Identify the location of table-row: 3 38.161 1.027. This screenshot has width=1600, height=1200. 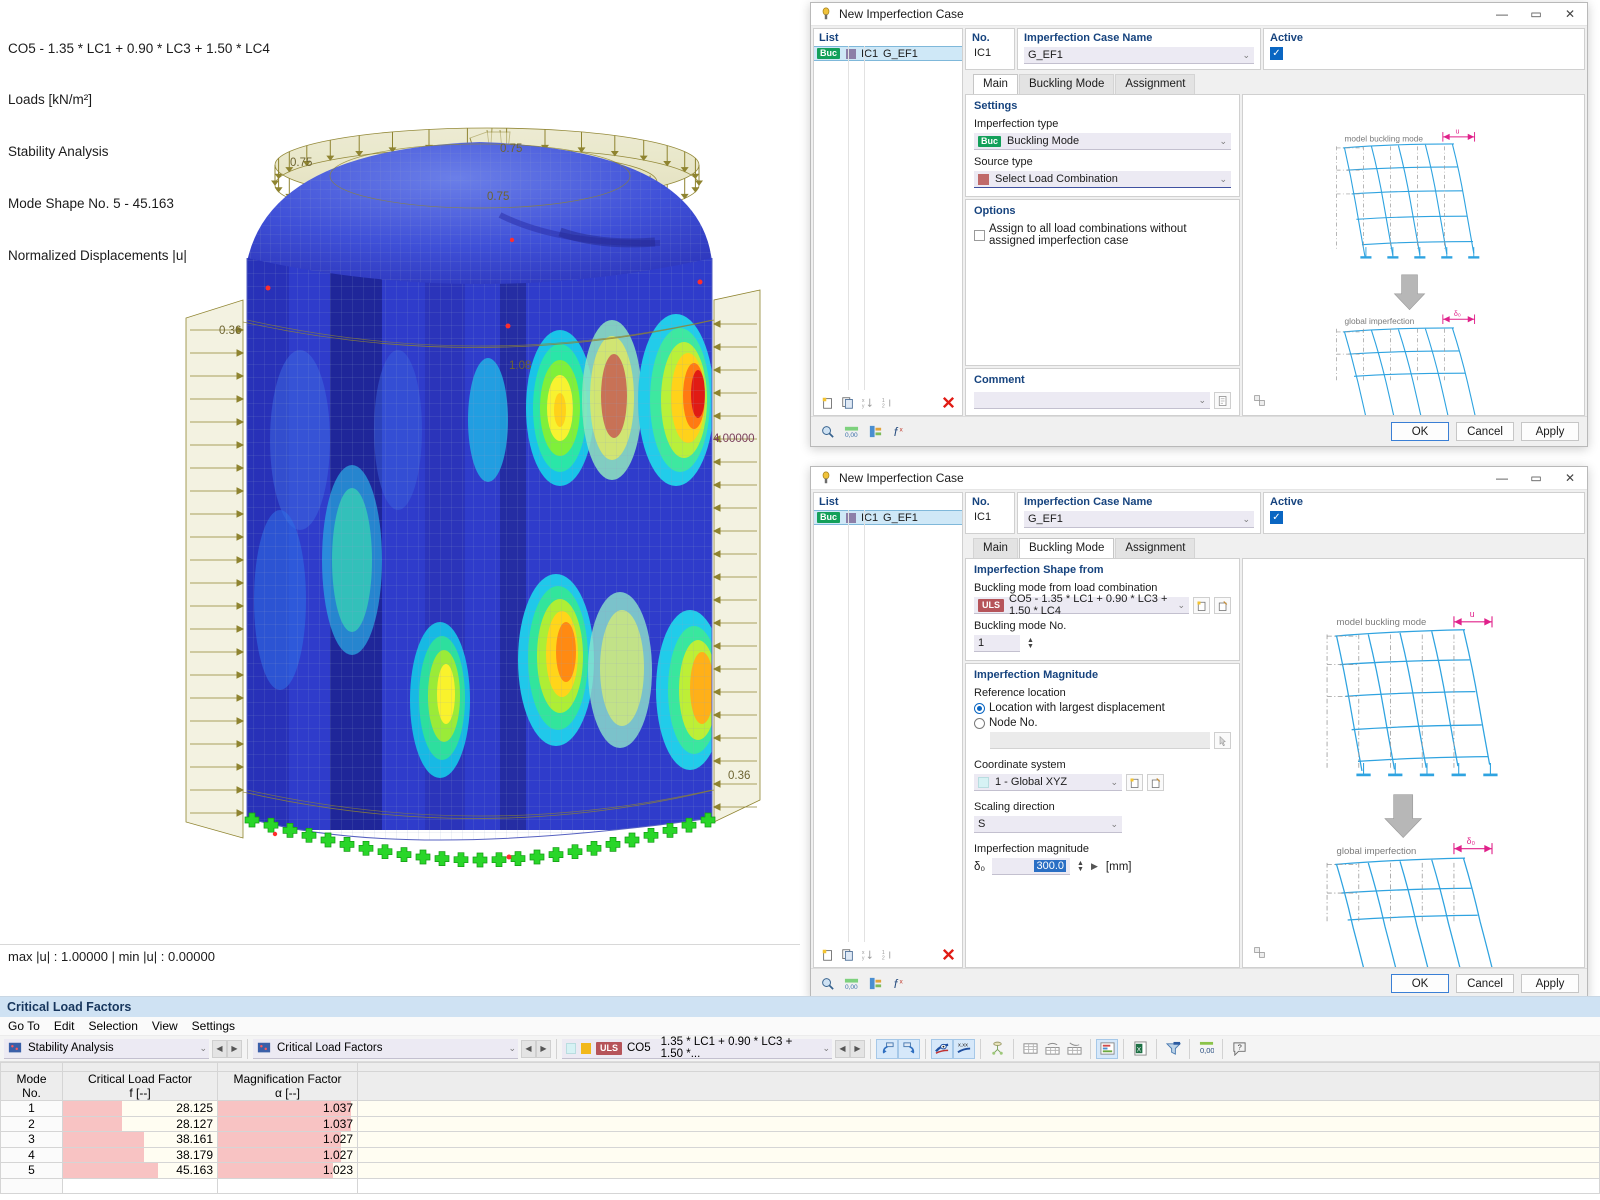
(800, 1139).